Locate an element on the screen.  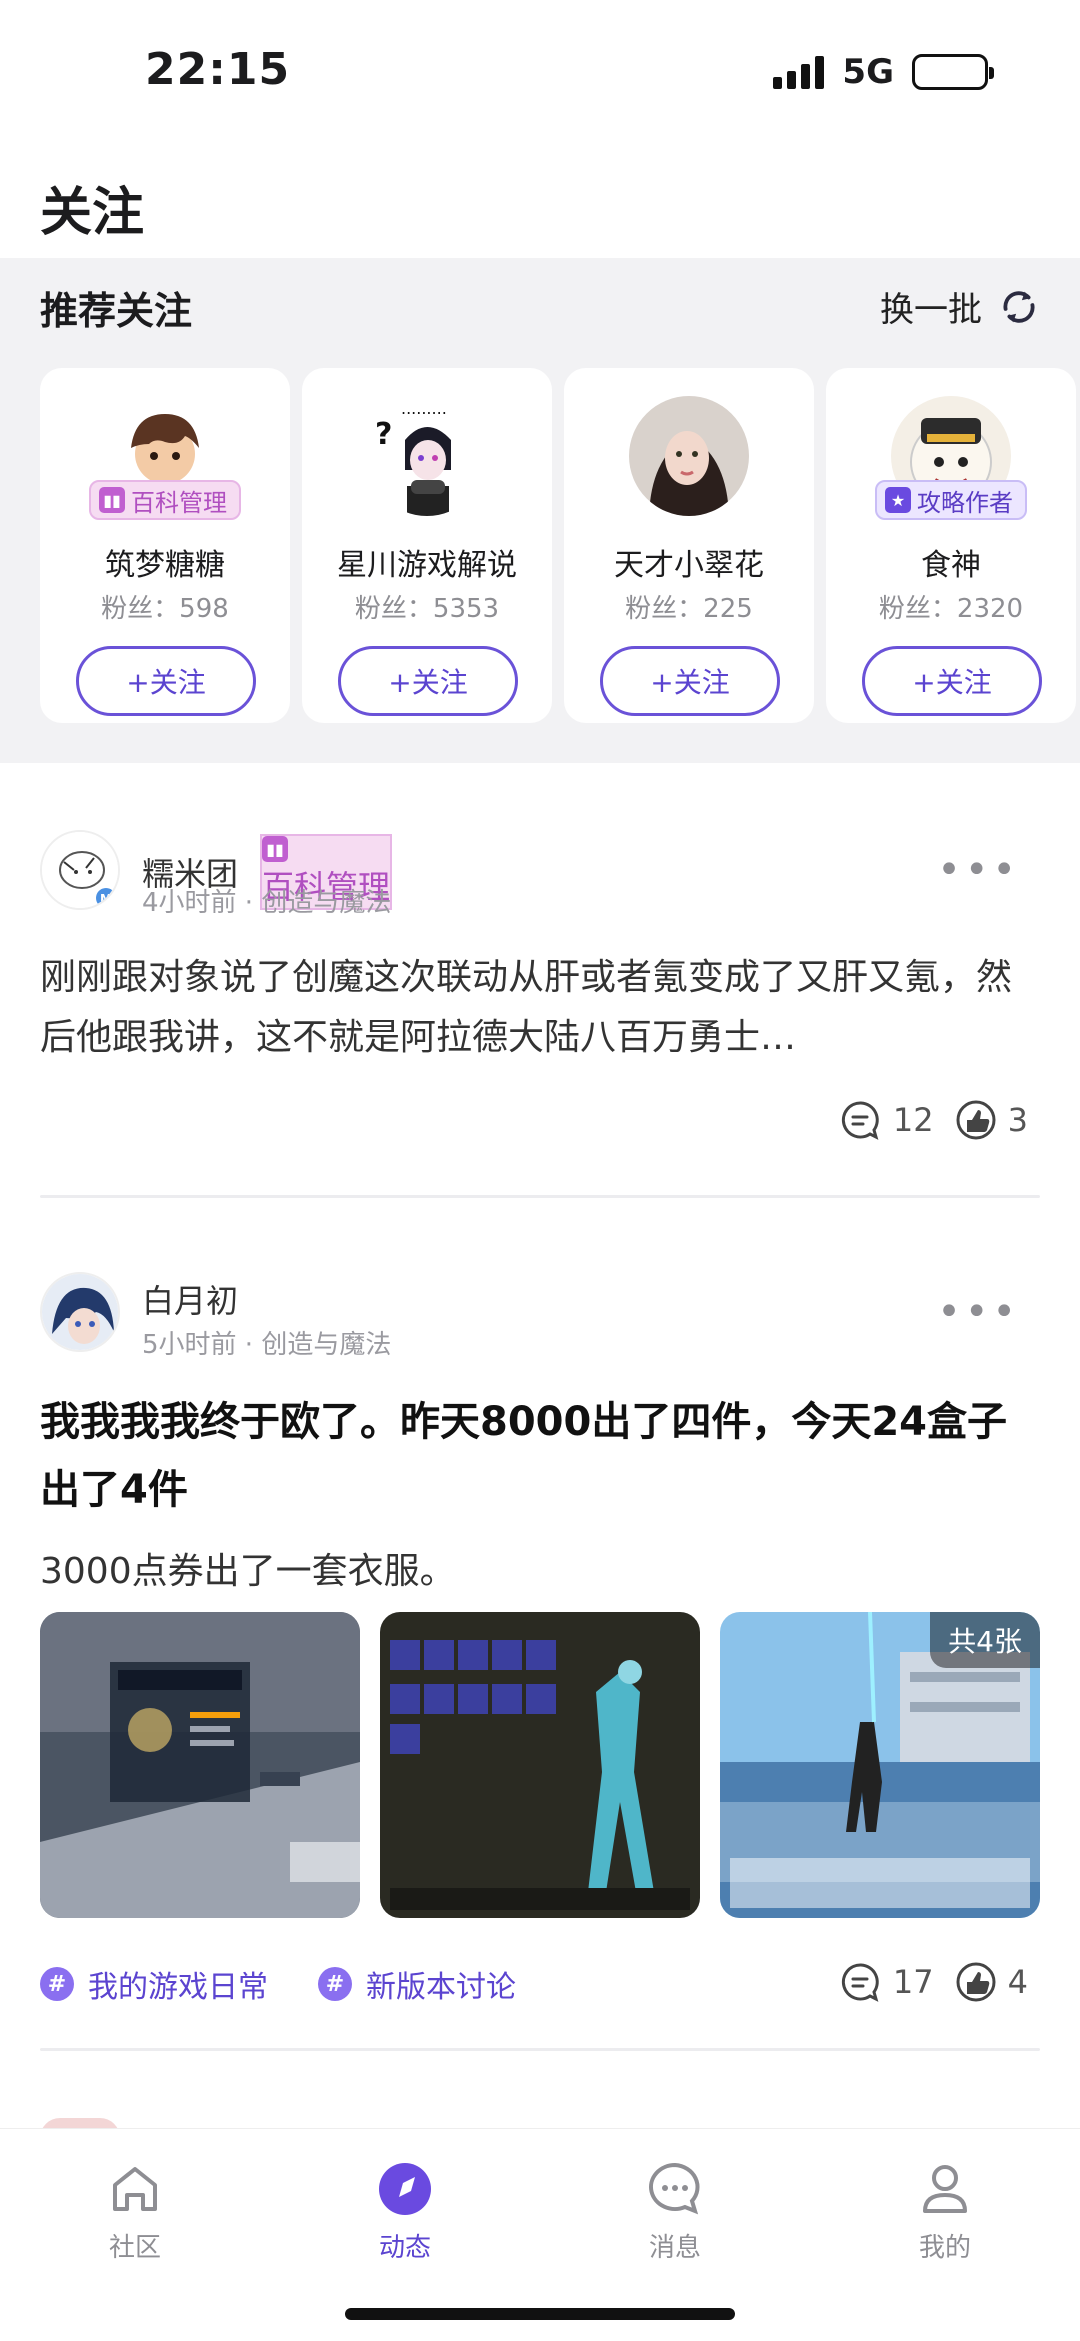
wiki-admin-badge: ▮▮ 百科管理 is located at coordinates (165, 500).